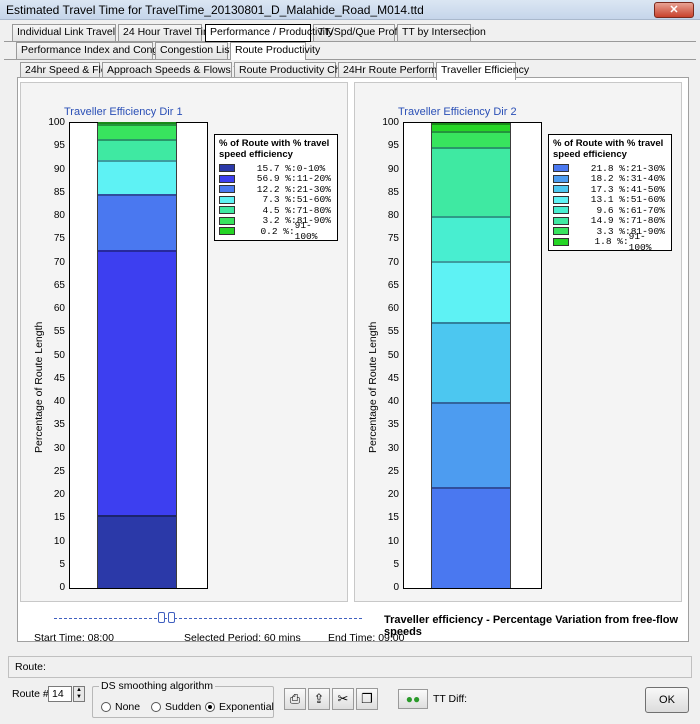 Image resolution: width=700 pixels, height=724 pixels. What do you see at coordinates (343, 699) in the screenshot?
I see `filter-button: ✂` at bounding box center [343, 699].